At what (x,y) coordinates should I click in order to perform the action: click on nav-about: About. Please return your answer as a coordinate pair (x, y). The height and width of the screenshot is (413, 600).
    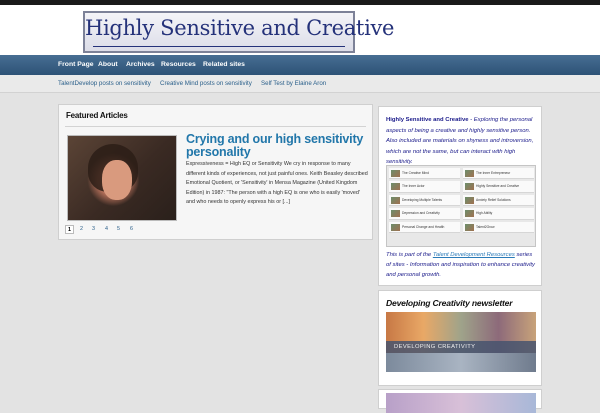
    Looking at the image, I should click on (108, 65).